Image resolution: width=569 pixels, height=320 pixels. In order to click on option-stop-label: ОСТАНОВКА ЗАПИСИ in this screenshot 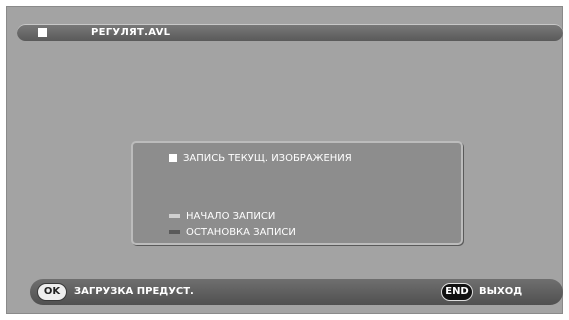, I will do `click(241, 232)`.